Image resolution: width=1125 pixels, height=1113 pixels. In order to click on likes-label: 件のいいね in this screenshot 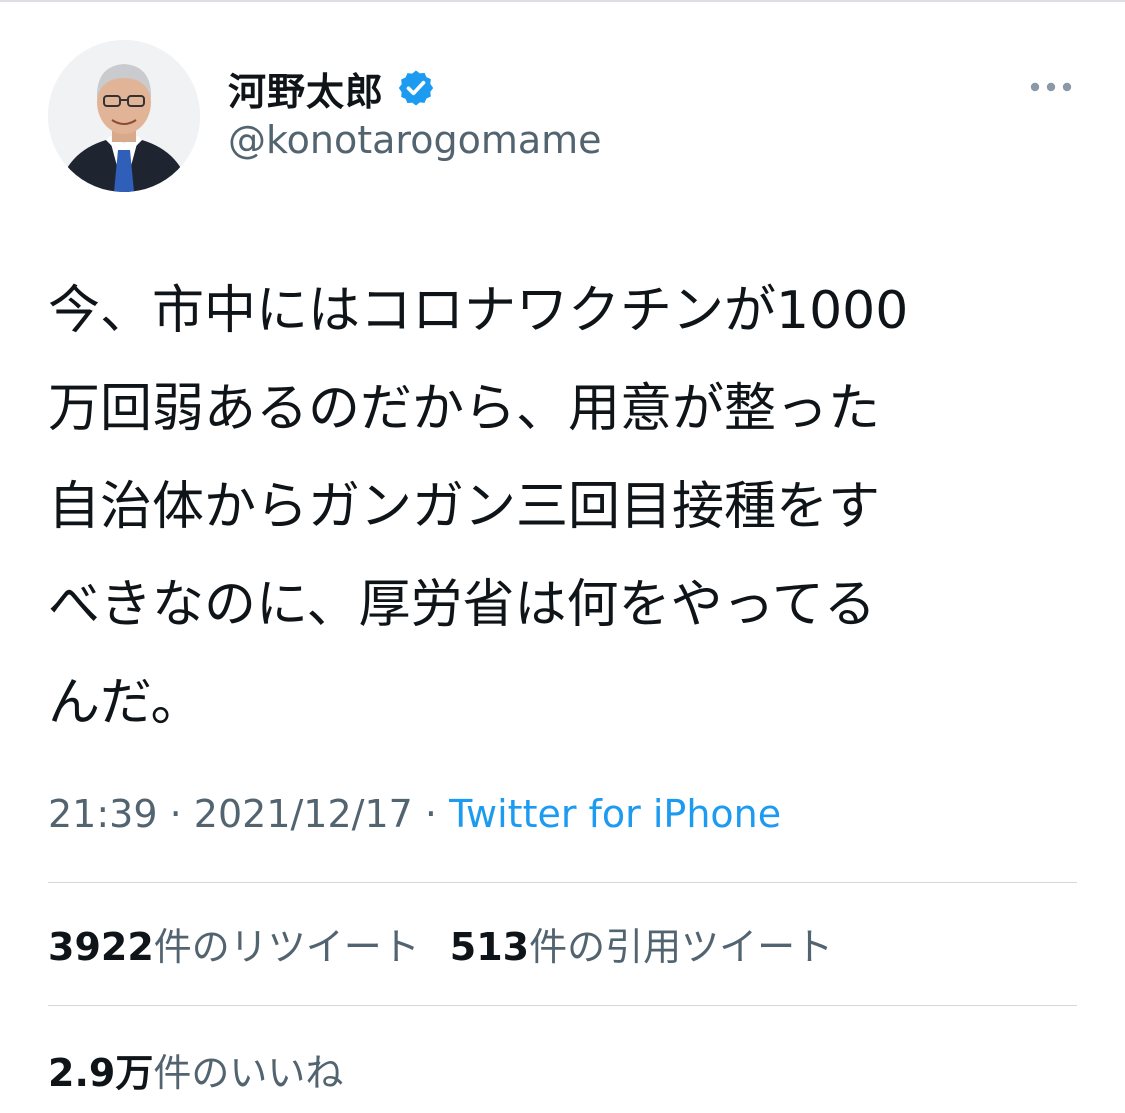, I will do `click(248, 1073)`.